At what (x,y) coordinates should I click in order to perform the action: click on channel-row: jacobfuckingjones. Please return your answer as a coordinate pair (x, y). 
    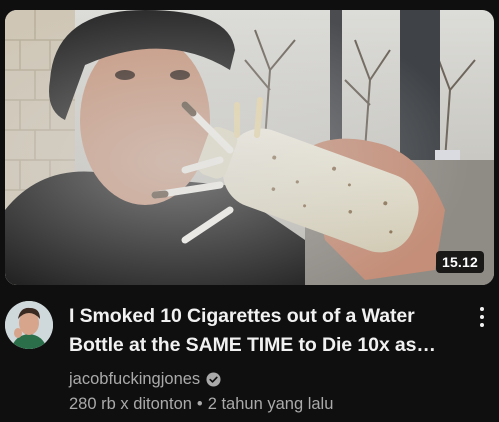
    Looking at the image, I should click on (264, 379).